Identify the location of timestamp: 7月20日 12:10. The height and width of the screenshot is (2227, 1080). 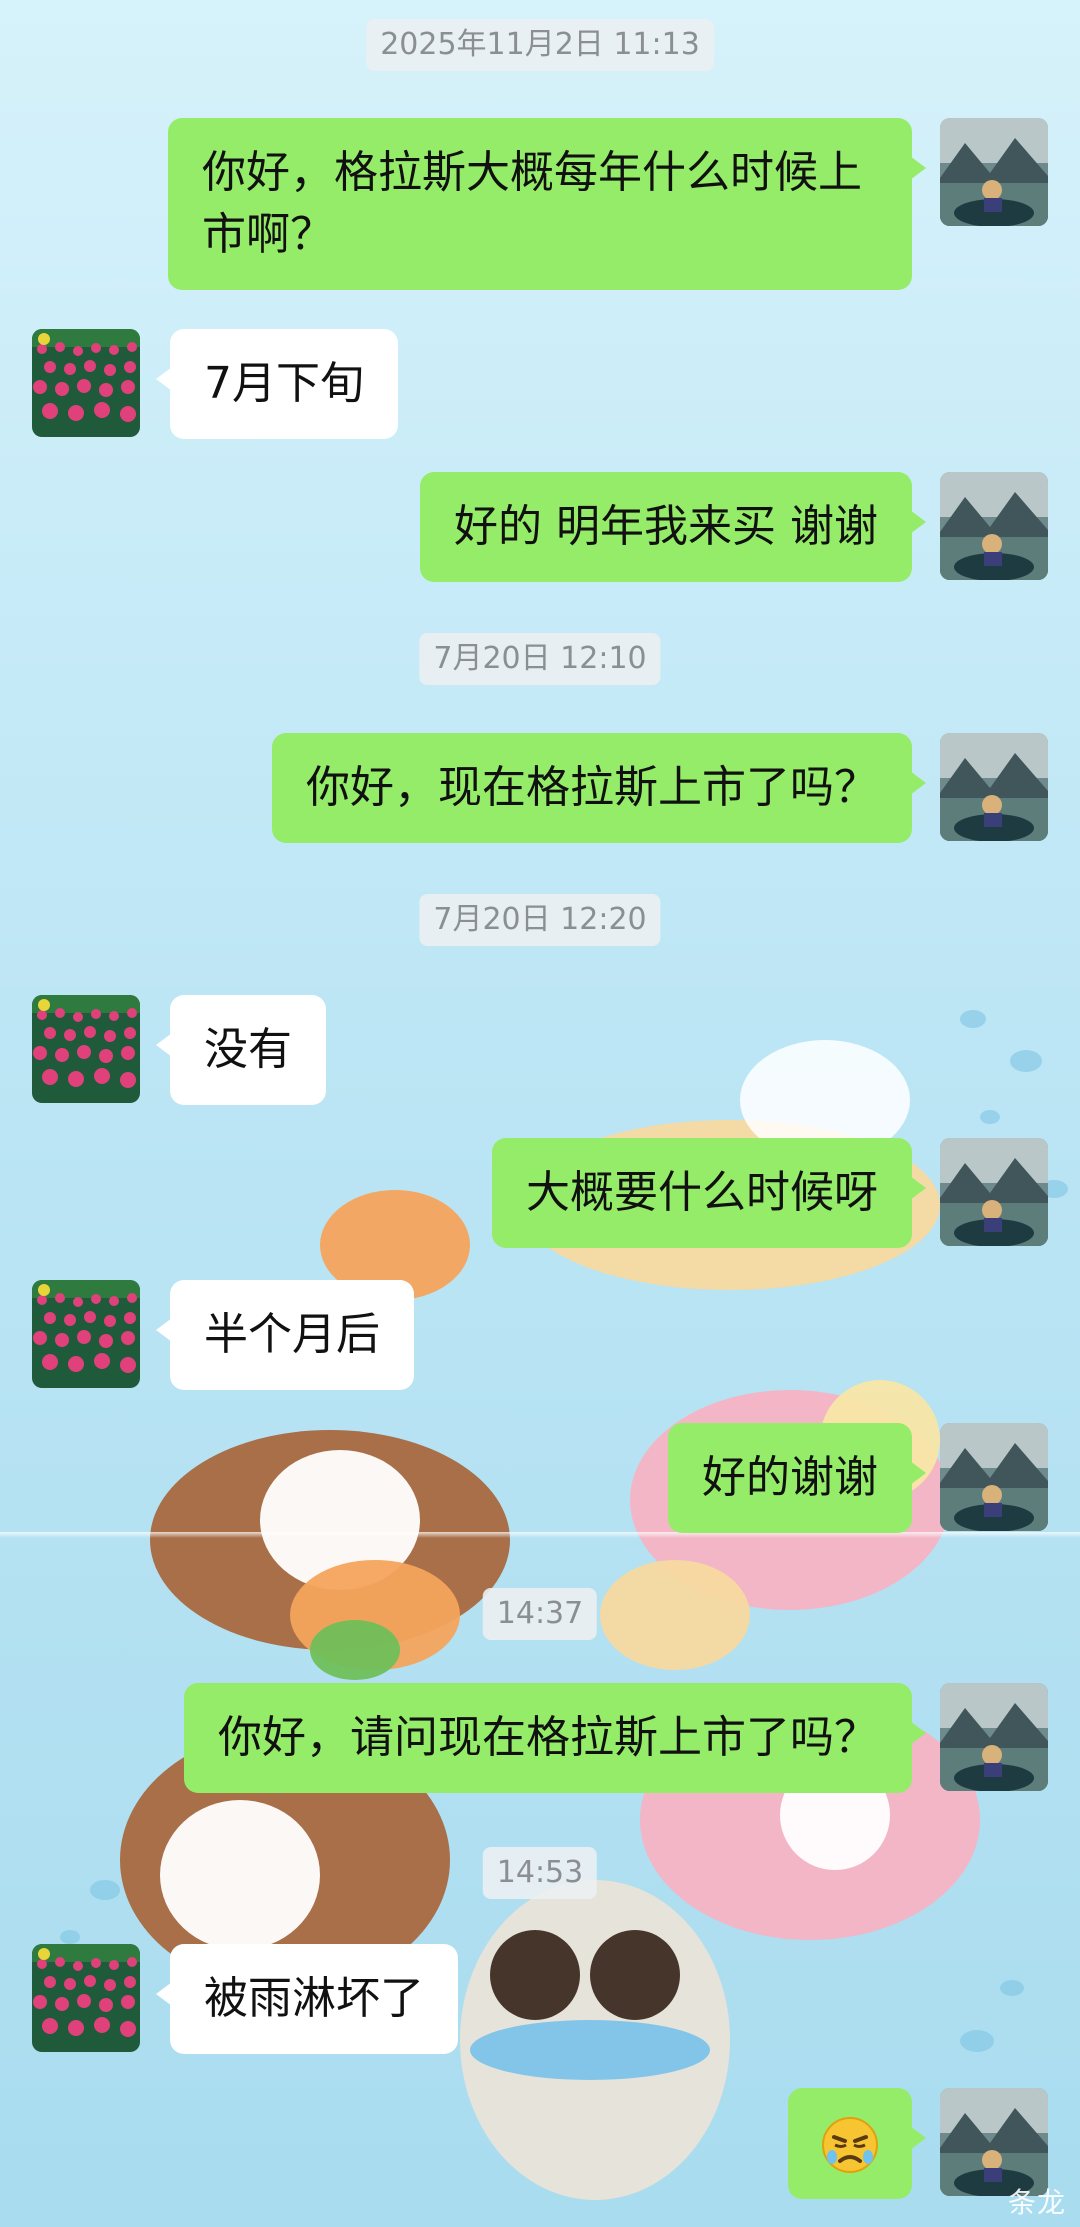
(540, 659).